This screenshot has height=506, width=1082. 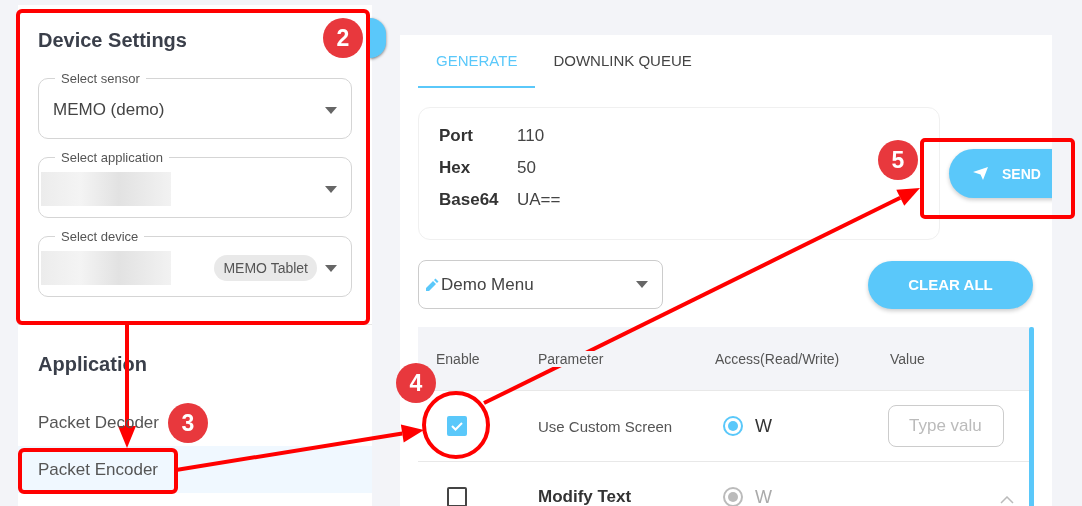 I want to click on select-field: Select sensor MEMO (demo), so click(x=195, y=105).